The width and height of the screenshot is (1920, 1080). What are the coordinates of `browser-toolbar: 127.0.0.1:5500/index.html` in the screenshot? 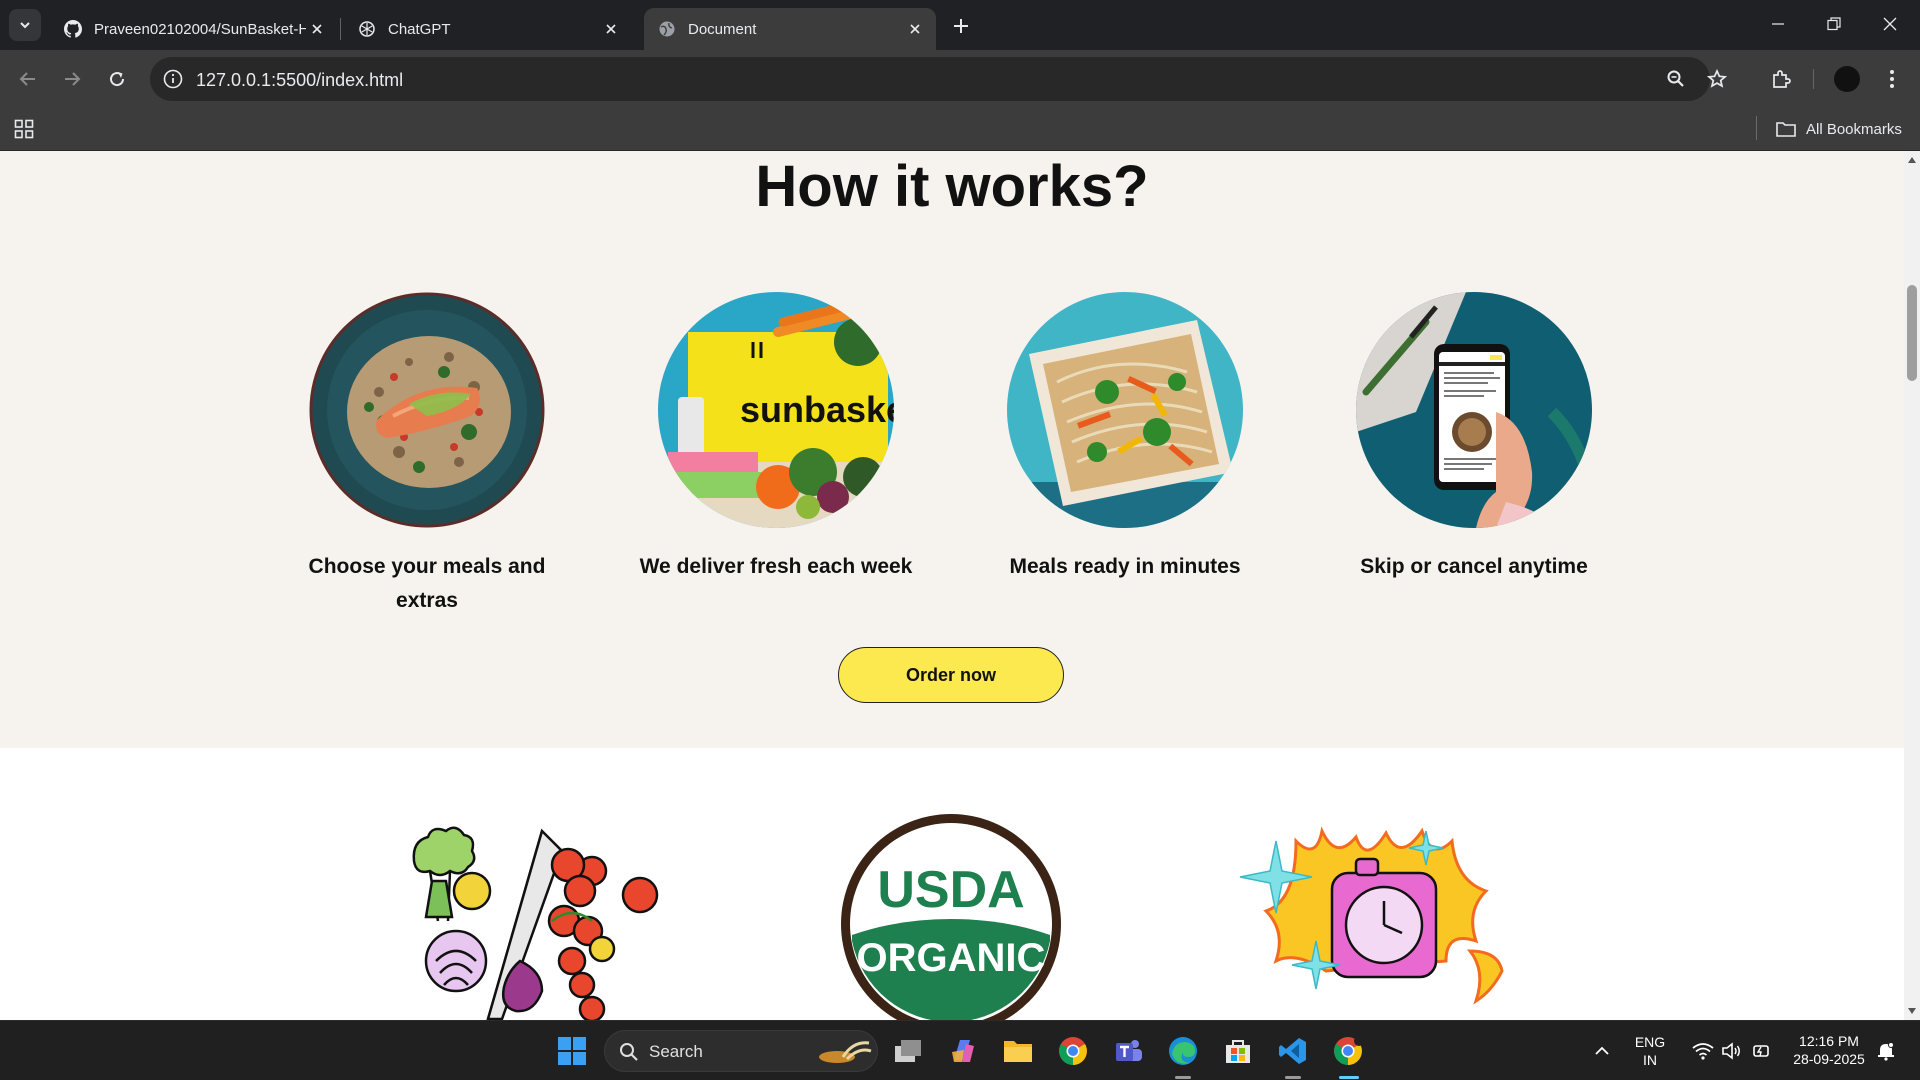 It's located at (960, 79).